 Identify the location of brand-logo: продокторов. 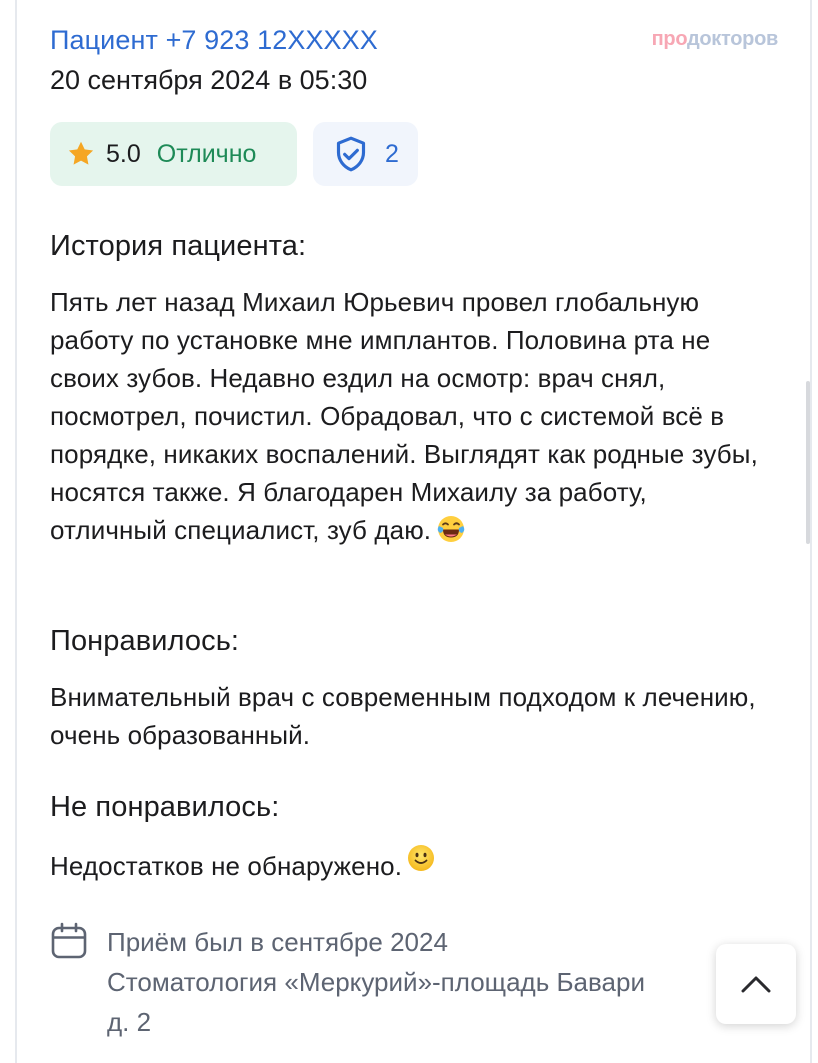
(715, 39).